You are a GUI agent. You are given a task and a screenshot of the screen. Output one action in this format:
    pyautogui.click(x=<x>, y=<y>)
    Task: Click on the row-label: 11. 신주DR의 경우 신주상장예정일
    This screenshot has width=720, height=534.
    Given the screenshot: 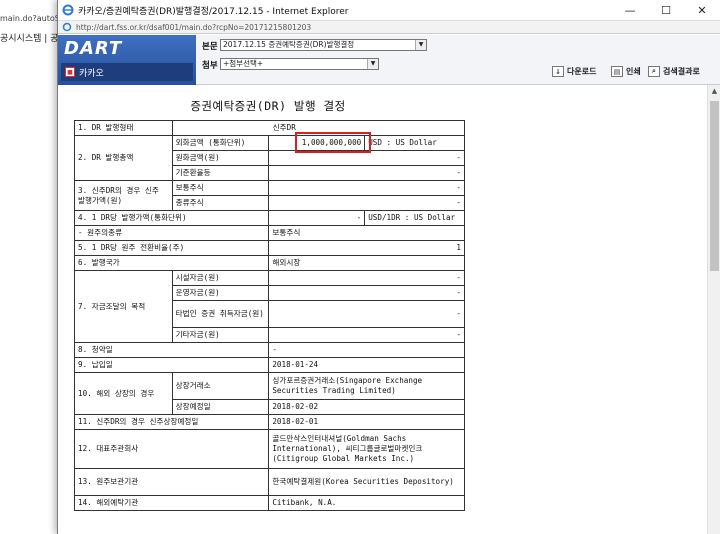 What is the action you would take?
    pyautogui.click(x=171, y=422)
    